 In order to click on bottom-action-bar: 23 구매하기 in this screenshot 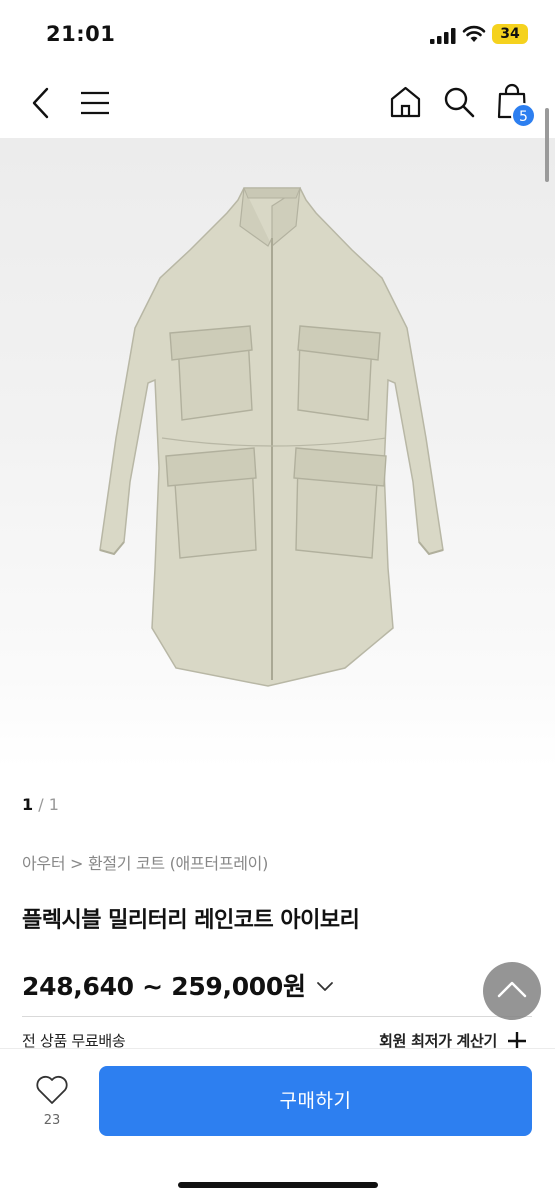, I will do `click(277, 1124)`.